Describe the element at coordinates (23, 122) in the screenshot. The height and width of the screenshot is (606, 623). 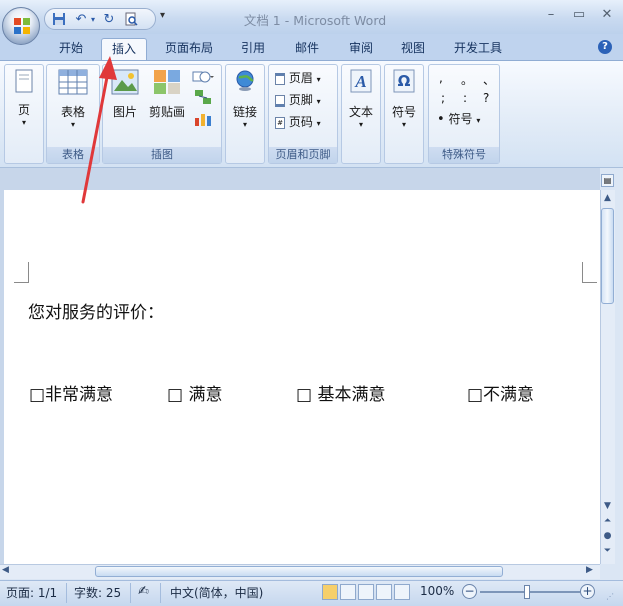
I see `page-dropdown-icon: ▾` at that location.